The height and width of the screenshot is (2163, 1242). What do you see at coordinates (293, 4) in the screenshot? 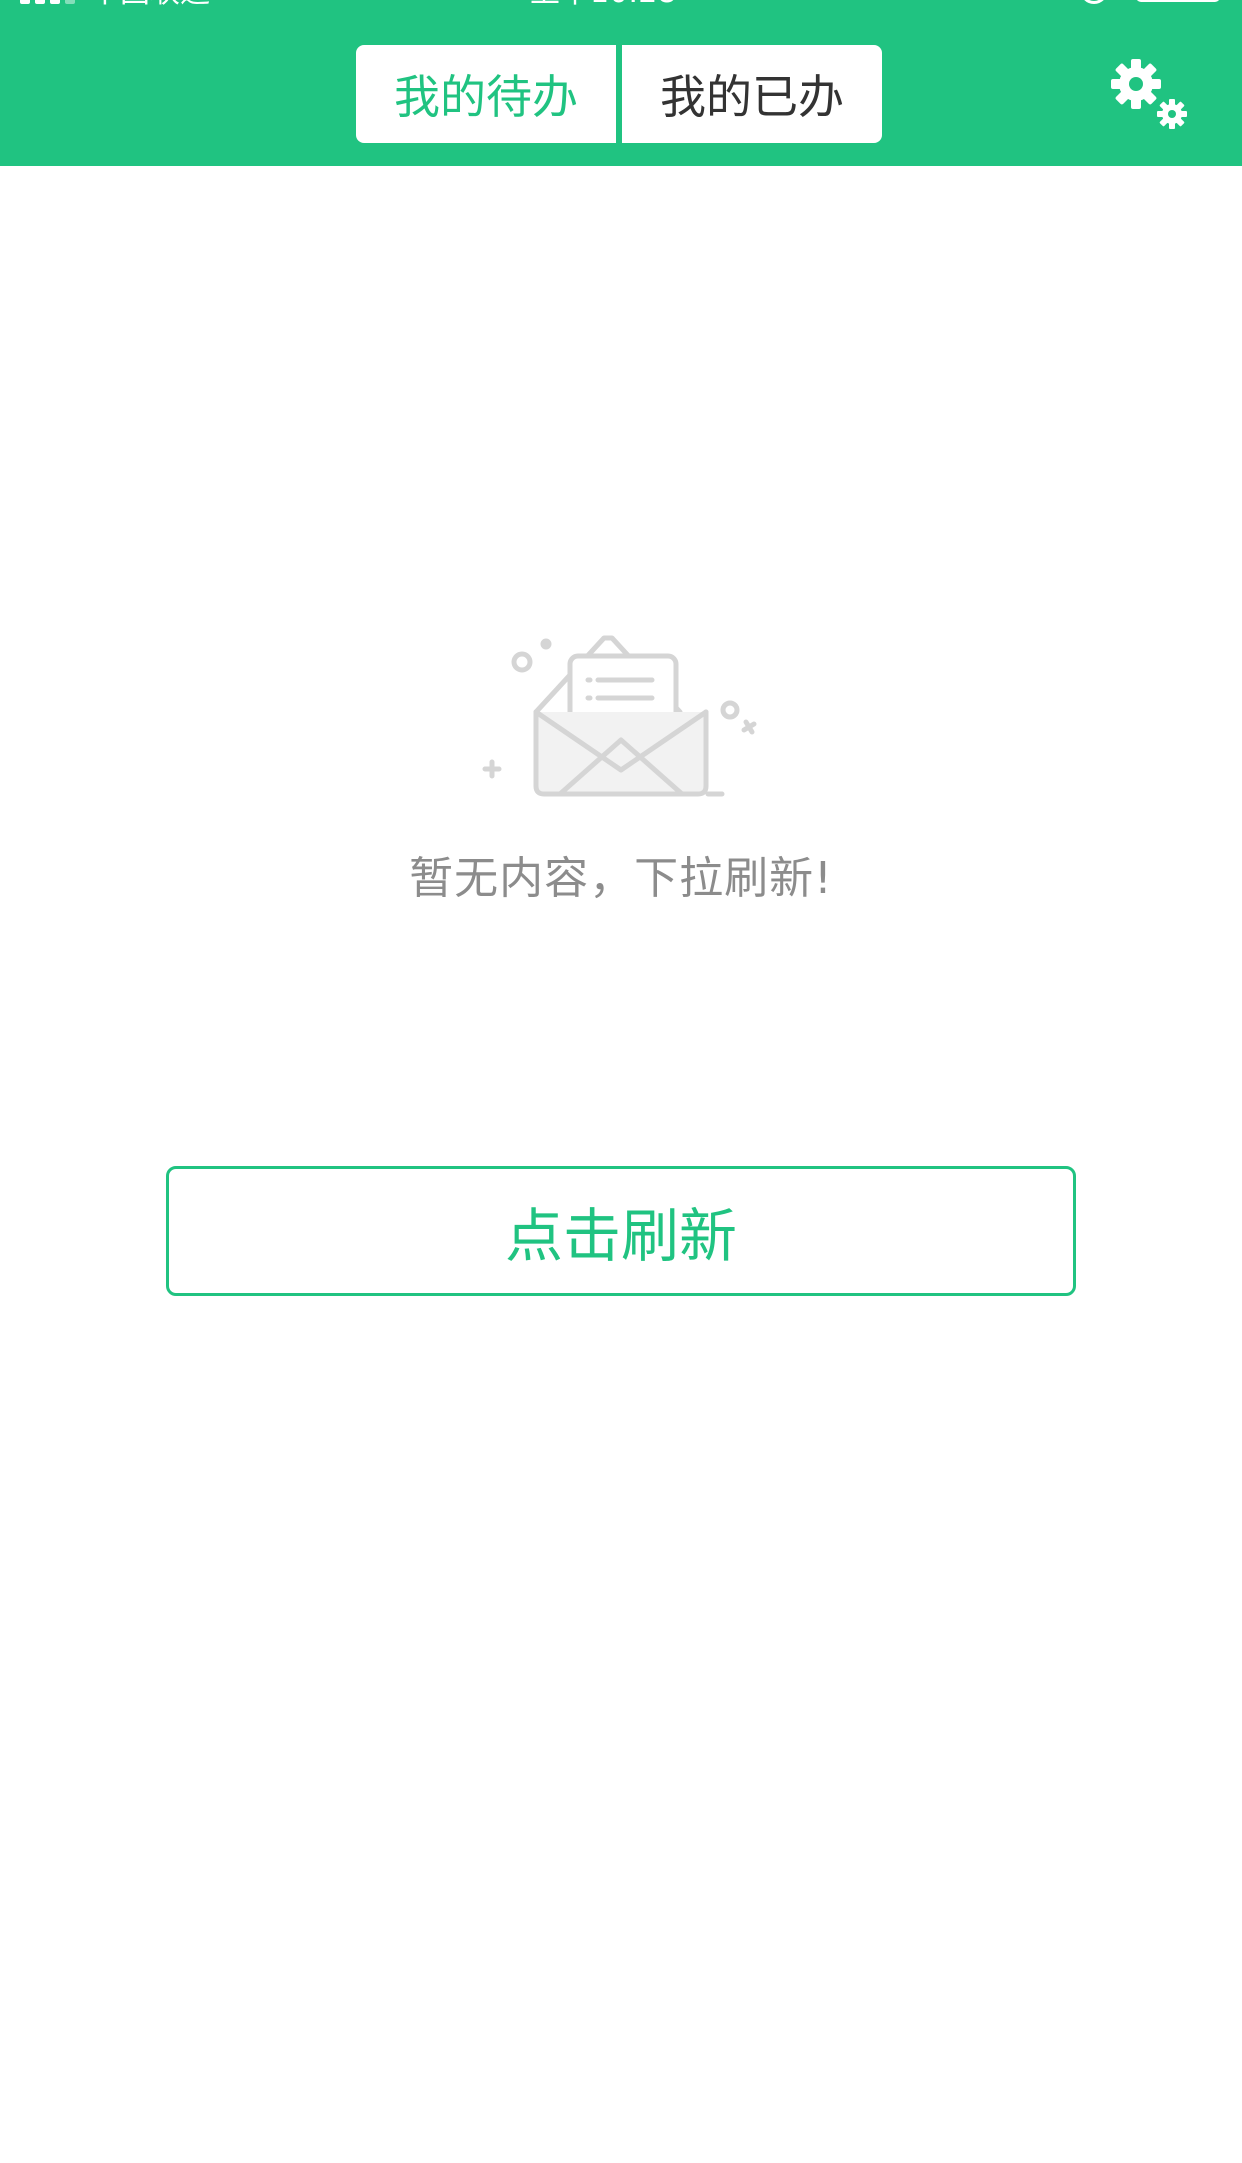
I see `wifi-icon: ◠` at bounding box center [293, 4].